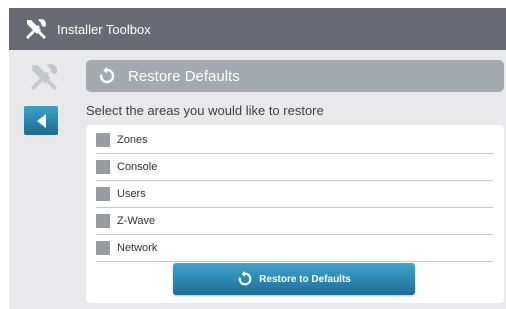 The image size is (506, 309). Describe the element at coordinates (131, 194) in the screenshot. I see `list-item-label: Users` at that location.